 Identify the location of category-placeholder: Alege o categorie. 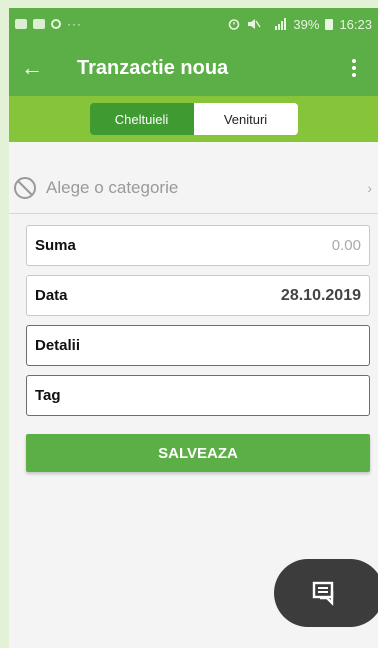
(112, 187).